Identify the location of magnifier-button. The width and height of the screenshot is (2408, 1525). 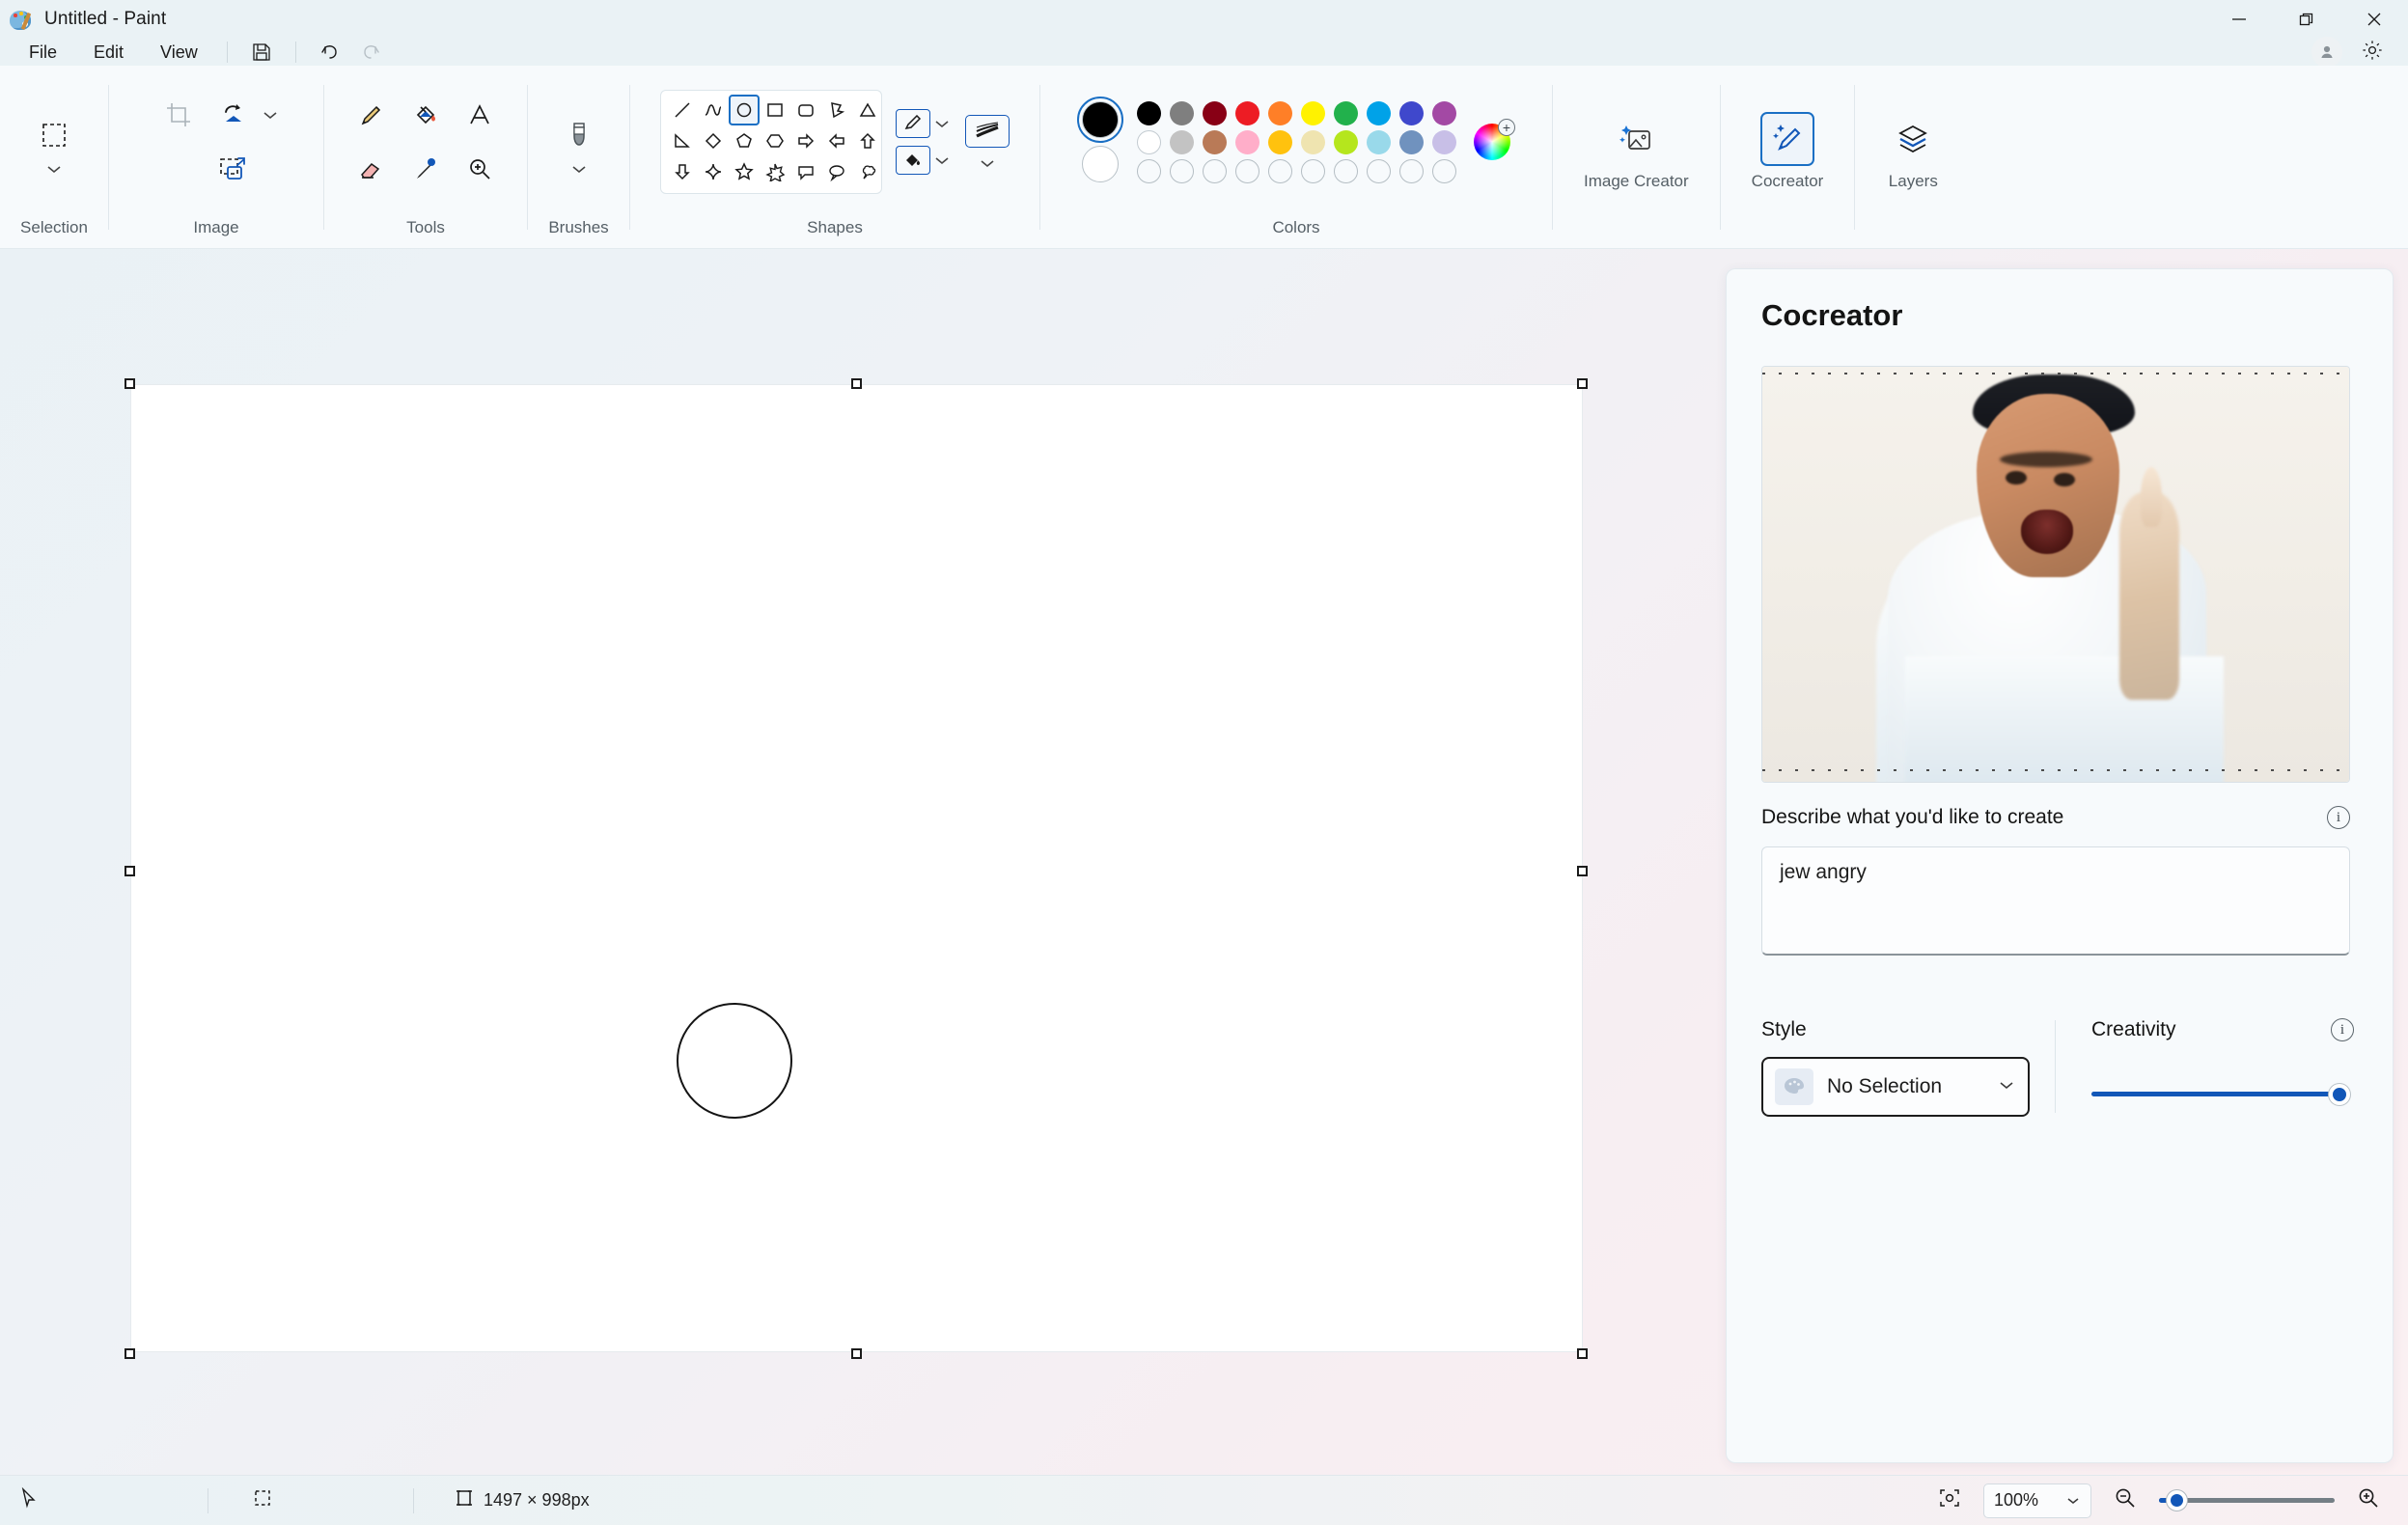
(480, 169).